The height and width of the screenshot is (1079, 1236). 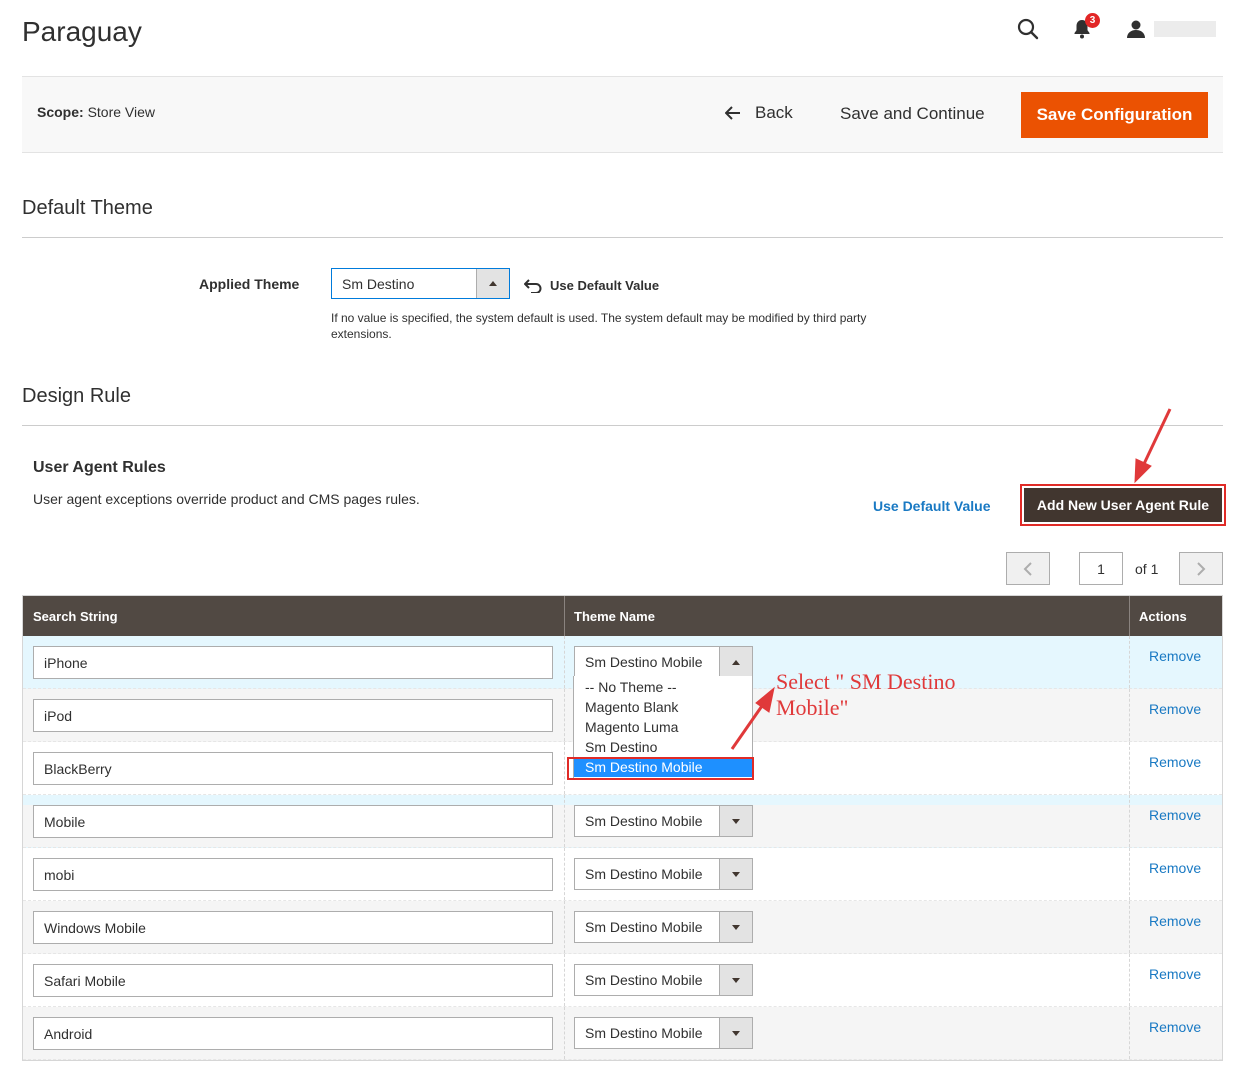 I want to click on design-rule-title: Design Rule, so click(x=76, y=396).